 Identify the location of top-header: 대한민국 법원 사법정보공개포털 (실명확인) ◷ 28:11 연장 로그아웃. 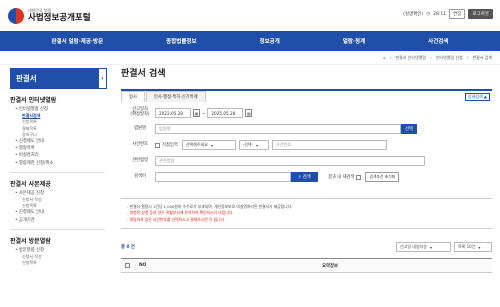
(250, 15).